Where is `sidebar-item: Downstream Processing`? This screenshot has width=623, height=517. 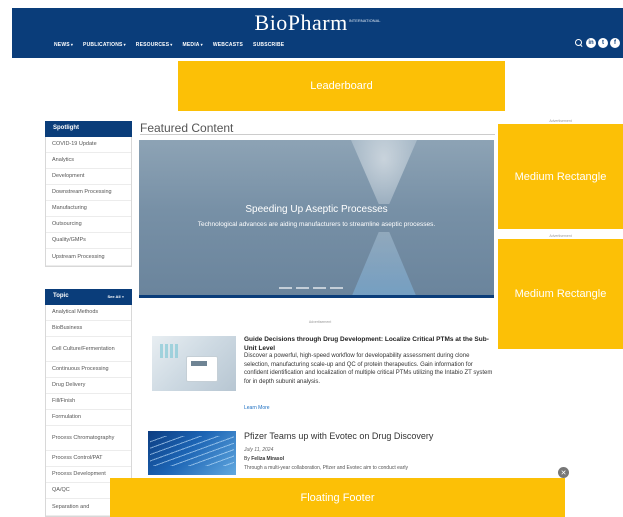
sidebar-item: Downstream Processing is located at coordinates (88, 193).